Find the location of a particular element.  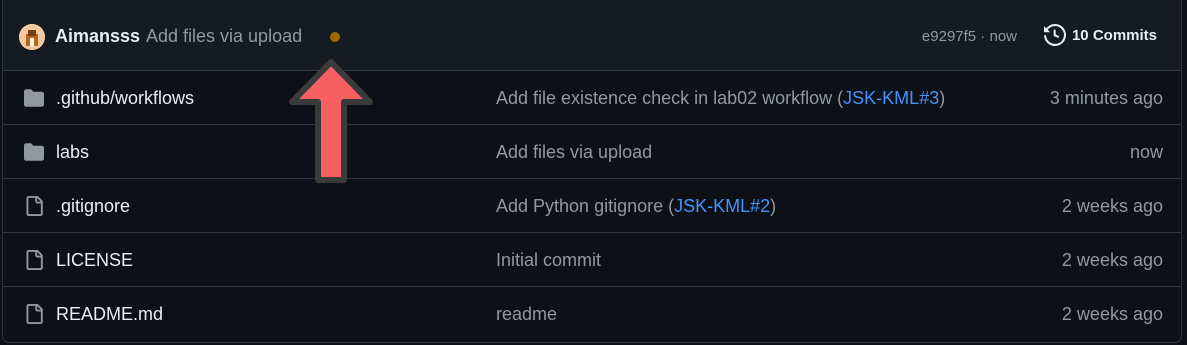

file-name: .gitignore is located at coordinates (93, 206).